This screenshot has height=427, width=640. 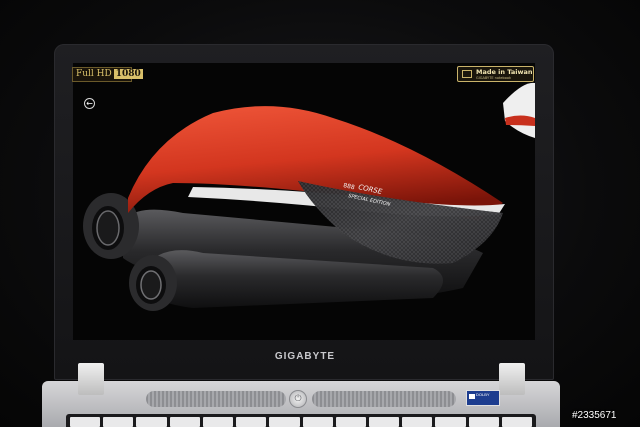 I want to click on made-in-taiwan-badge: Made in Taiwan GIGABYTE notebook, so click(x=495, y=74).